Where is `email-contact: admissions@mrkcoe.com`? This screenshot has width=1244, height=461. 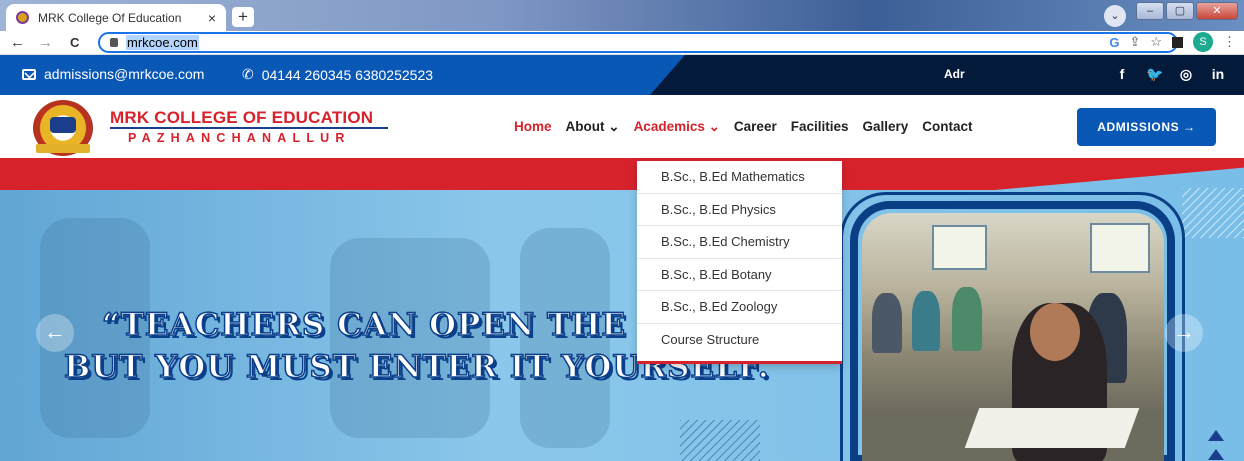
email-contact: admissions@mrkcoe.com is located at coordinates (113, 74).